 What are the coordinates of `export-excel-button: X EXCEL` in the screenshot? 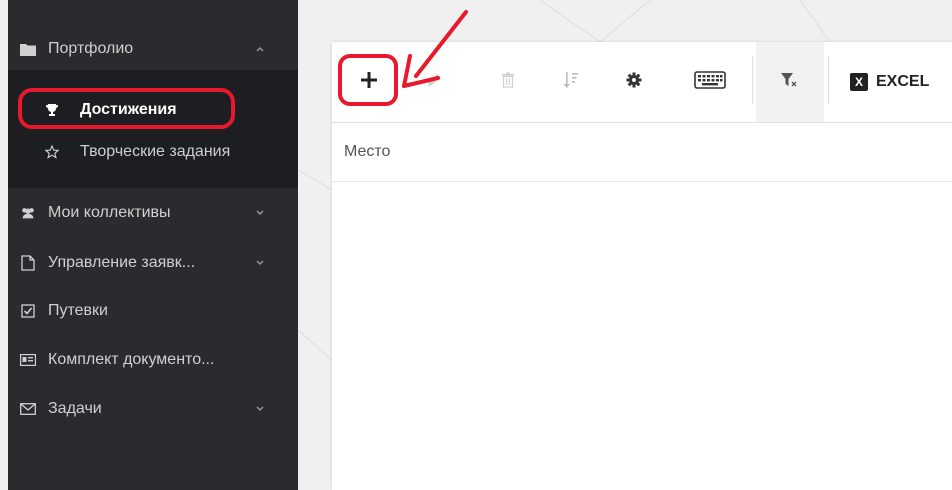 It's located at (889, 82).